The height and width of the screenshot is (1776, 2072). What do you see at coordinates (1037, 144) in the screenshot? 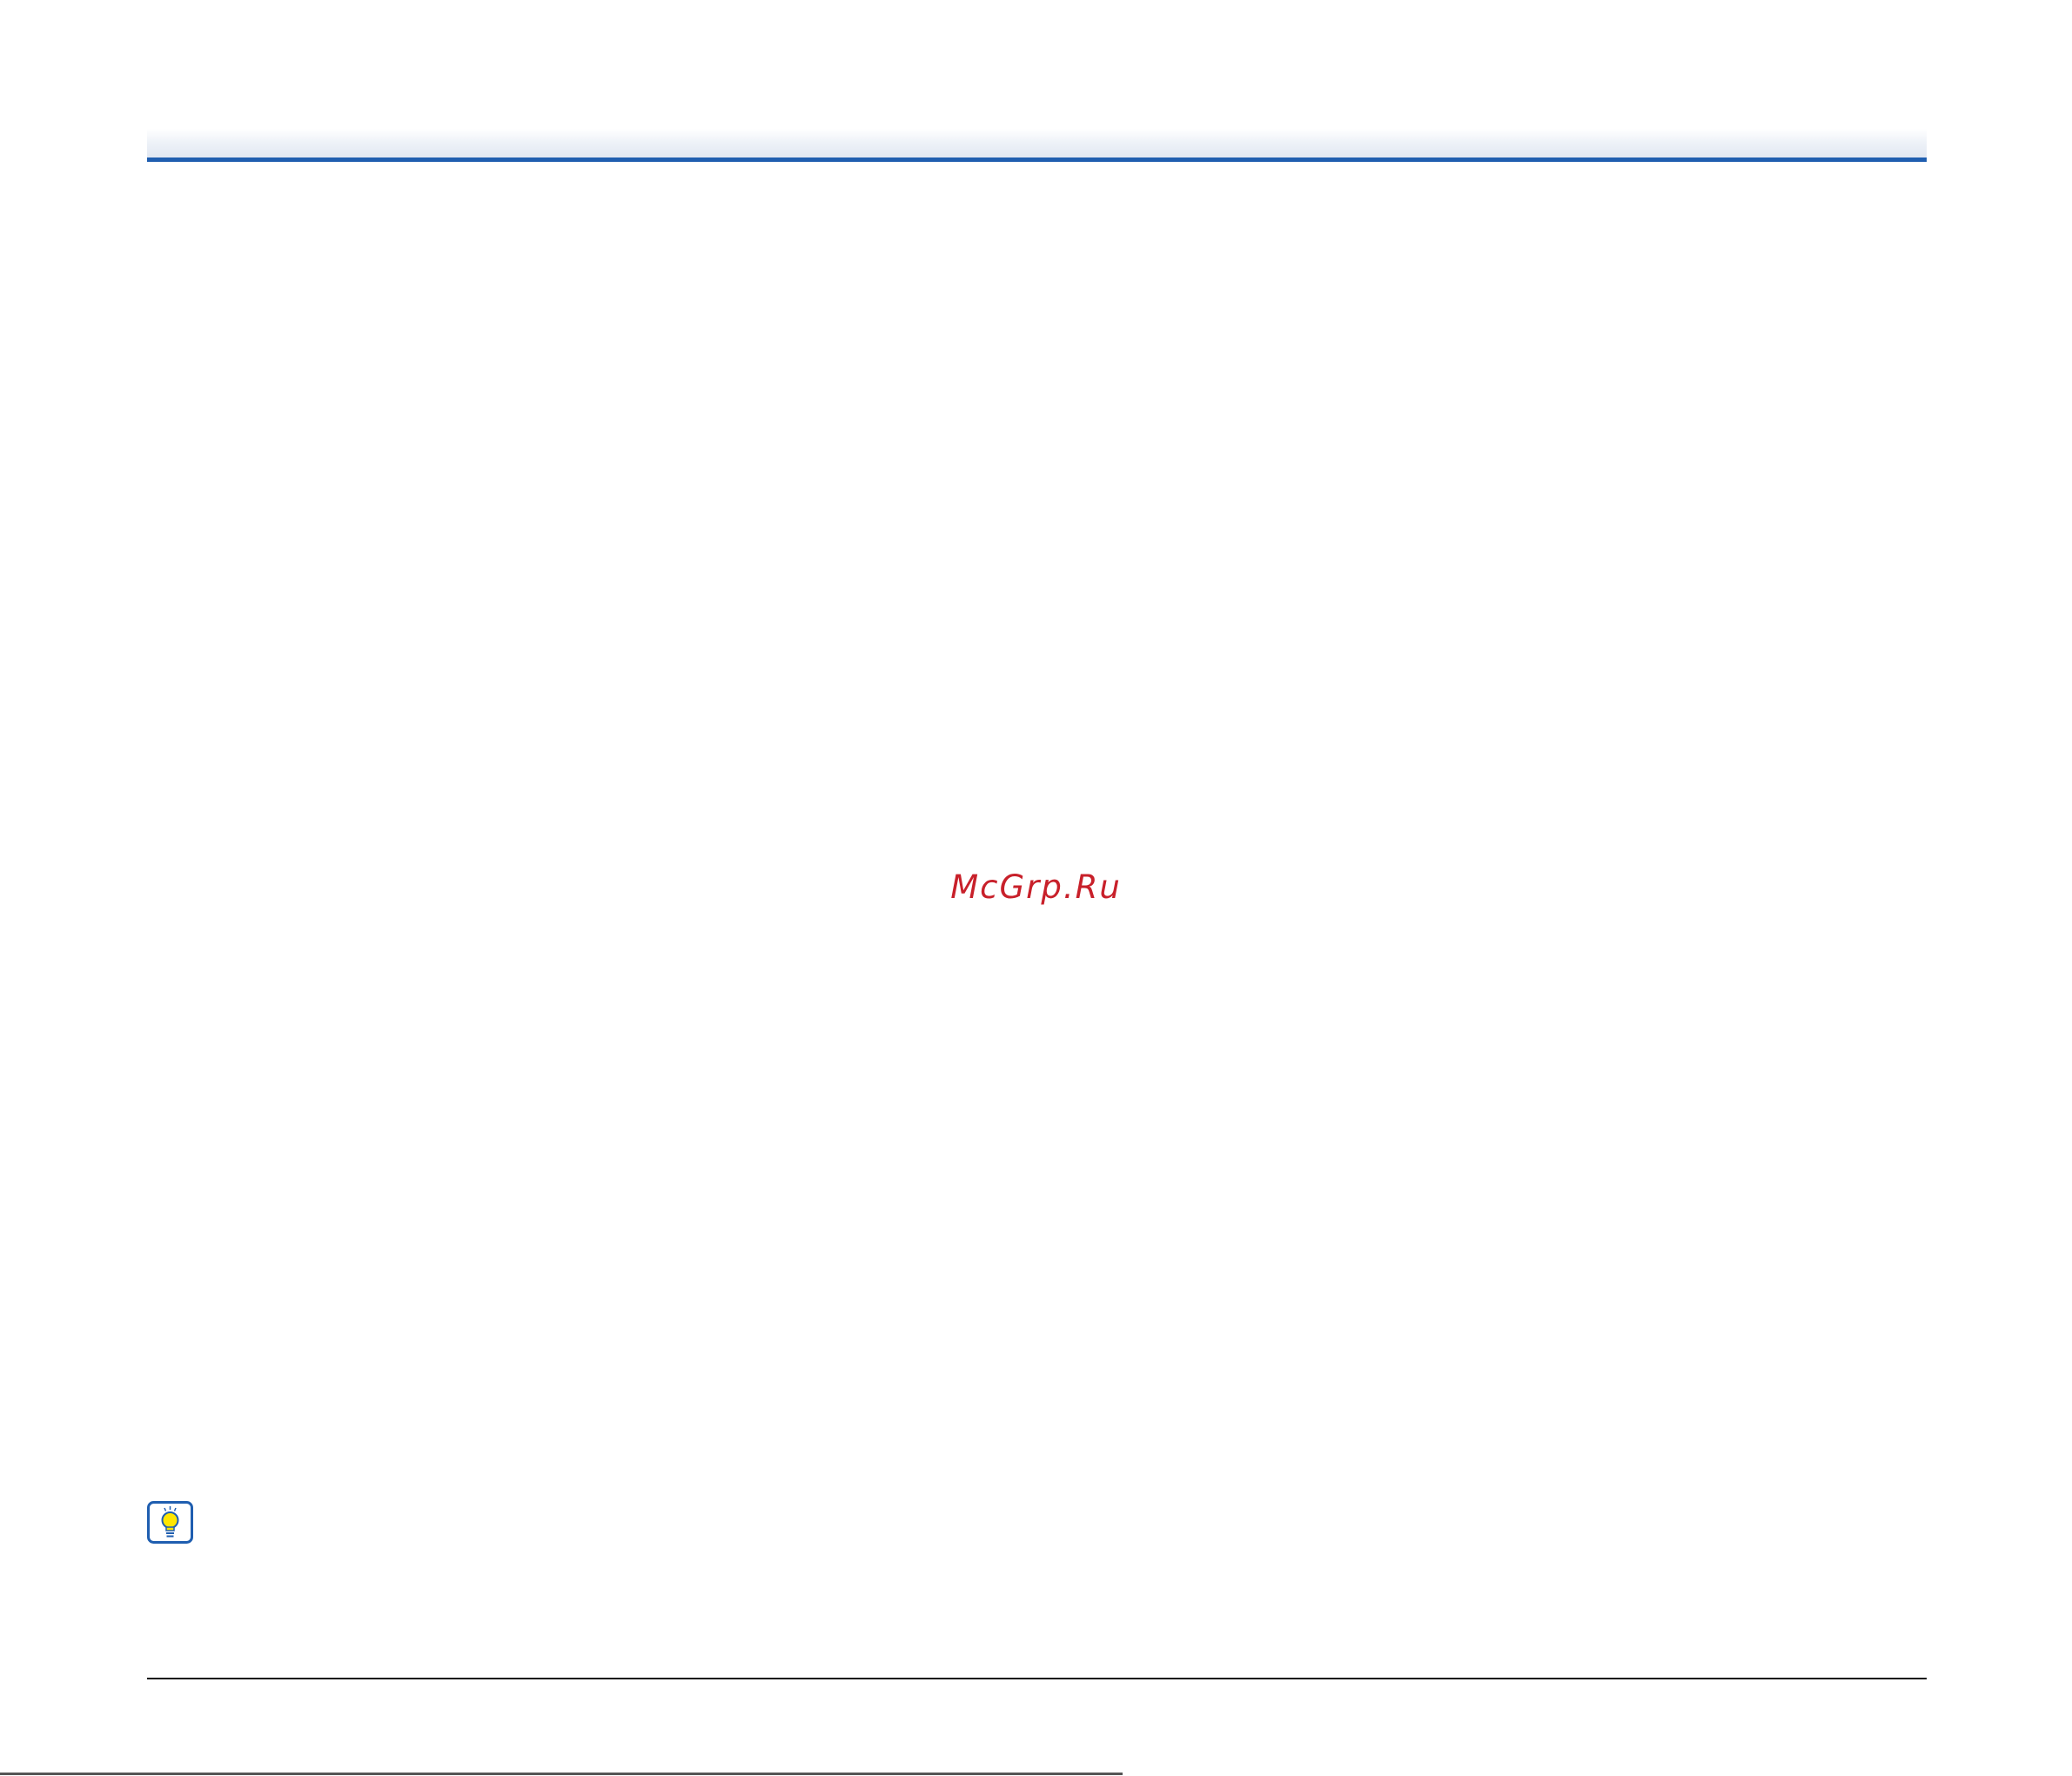
I see `header-band` at bounding box center [1037, 144].